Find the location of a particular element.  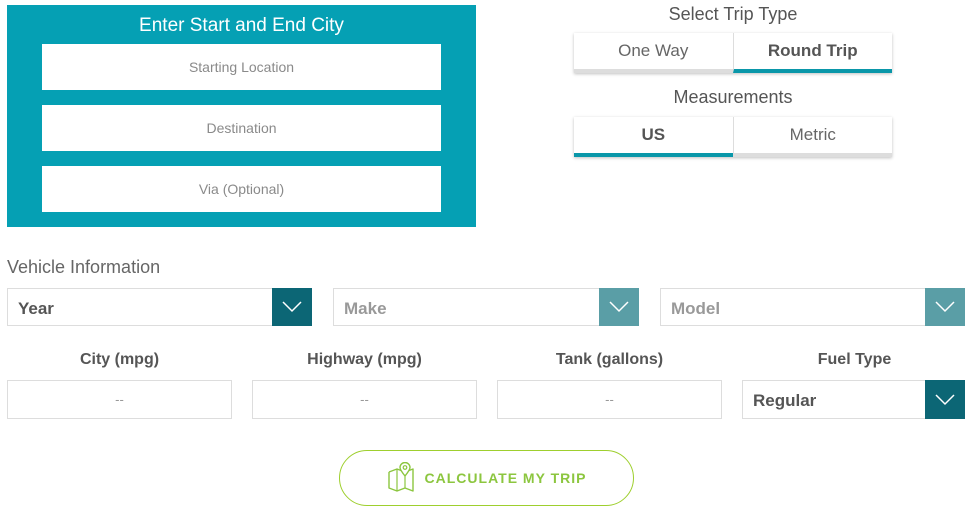

city-mpg-input is located at coordinates (119, 399).